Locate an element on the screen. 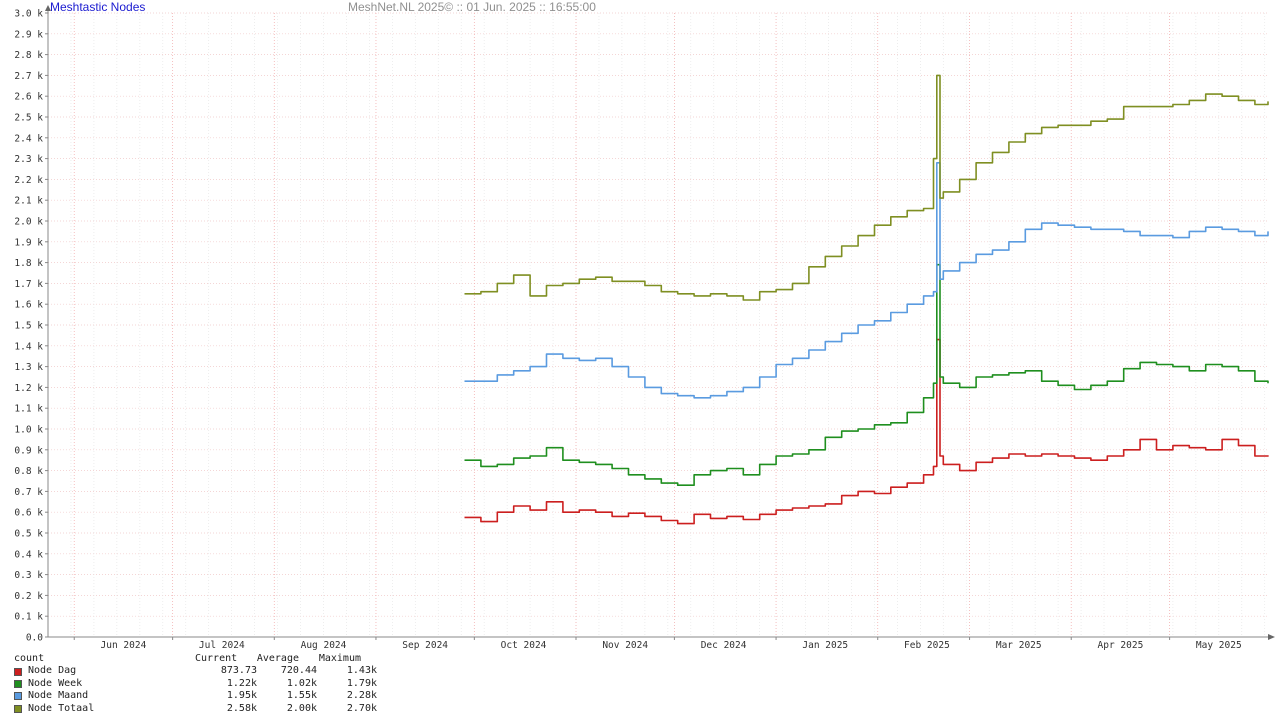  y-tick-label: 0.5 k is located at coordinates (28, 534).